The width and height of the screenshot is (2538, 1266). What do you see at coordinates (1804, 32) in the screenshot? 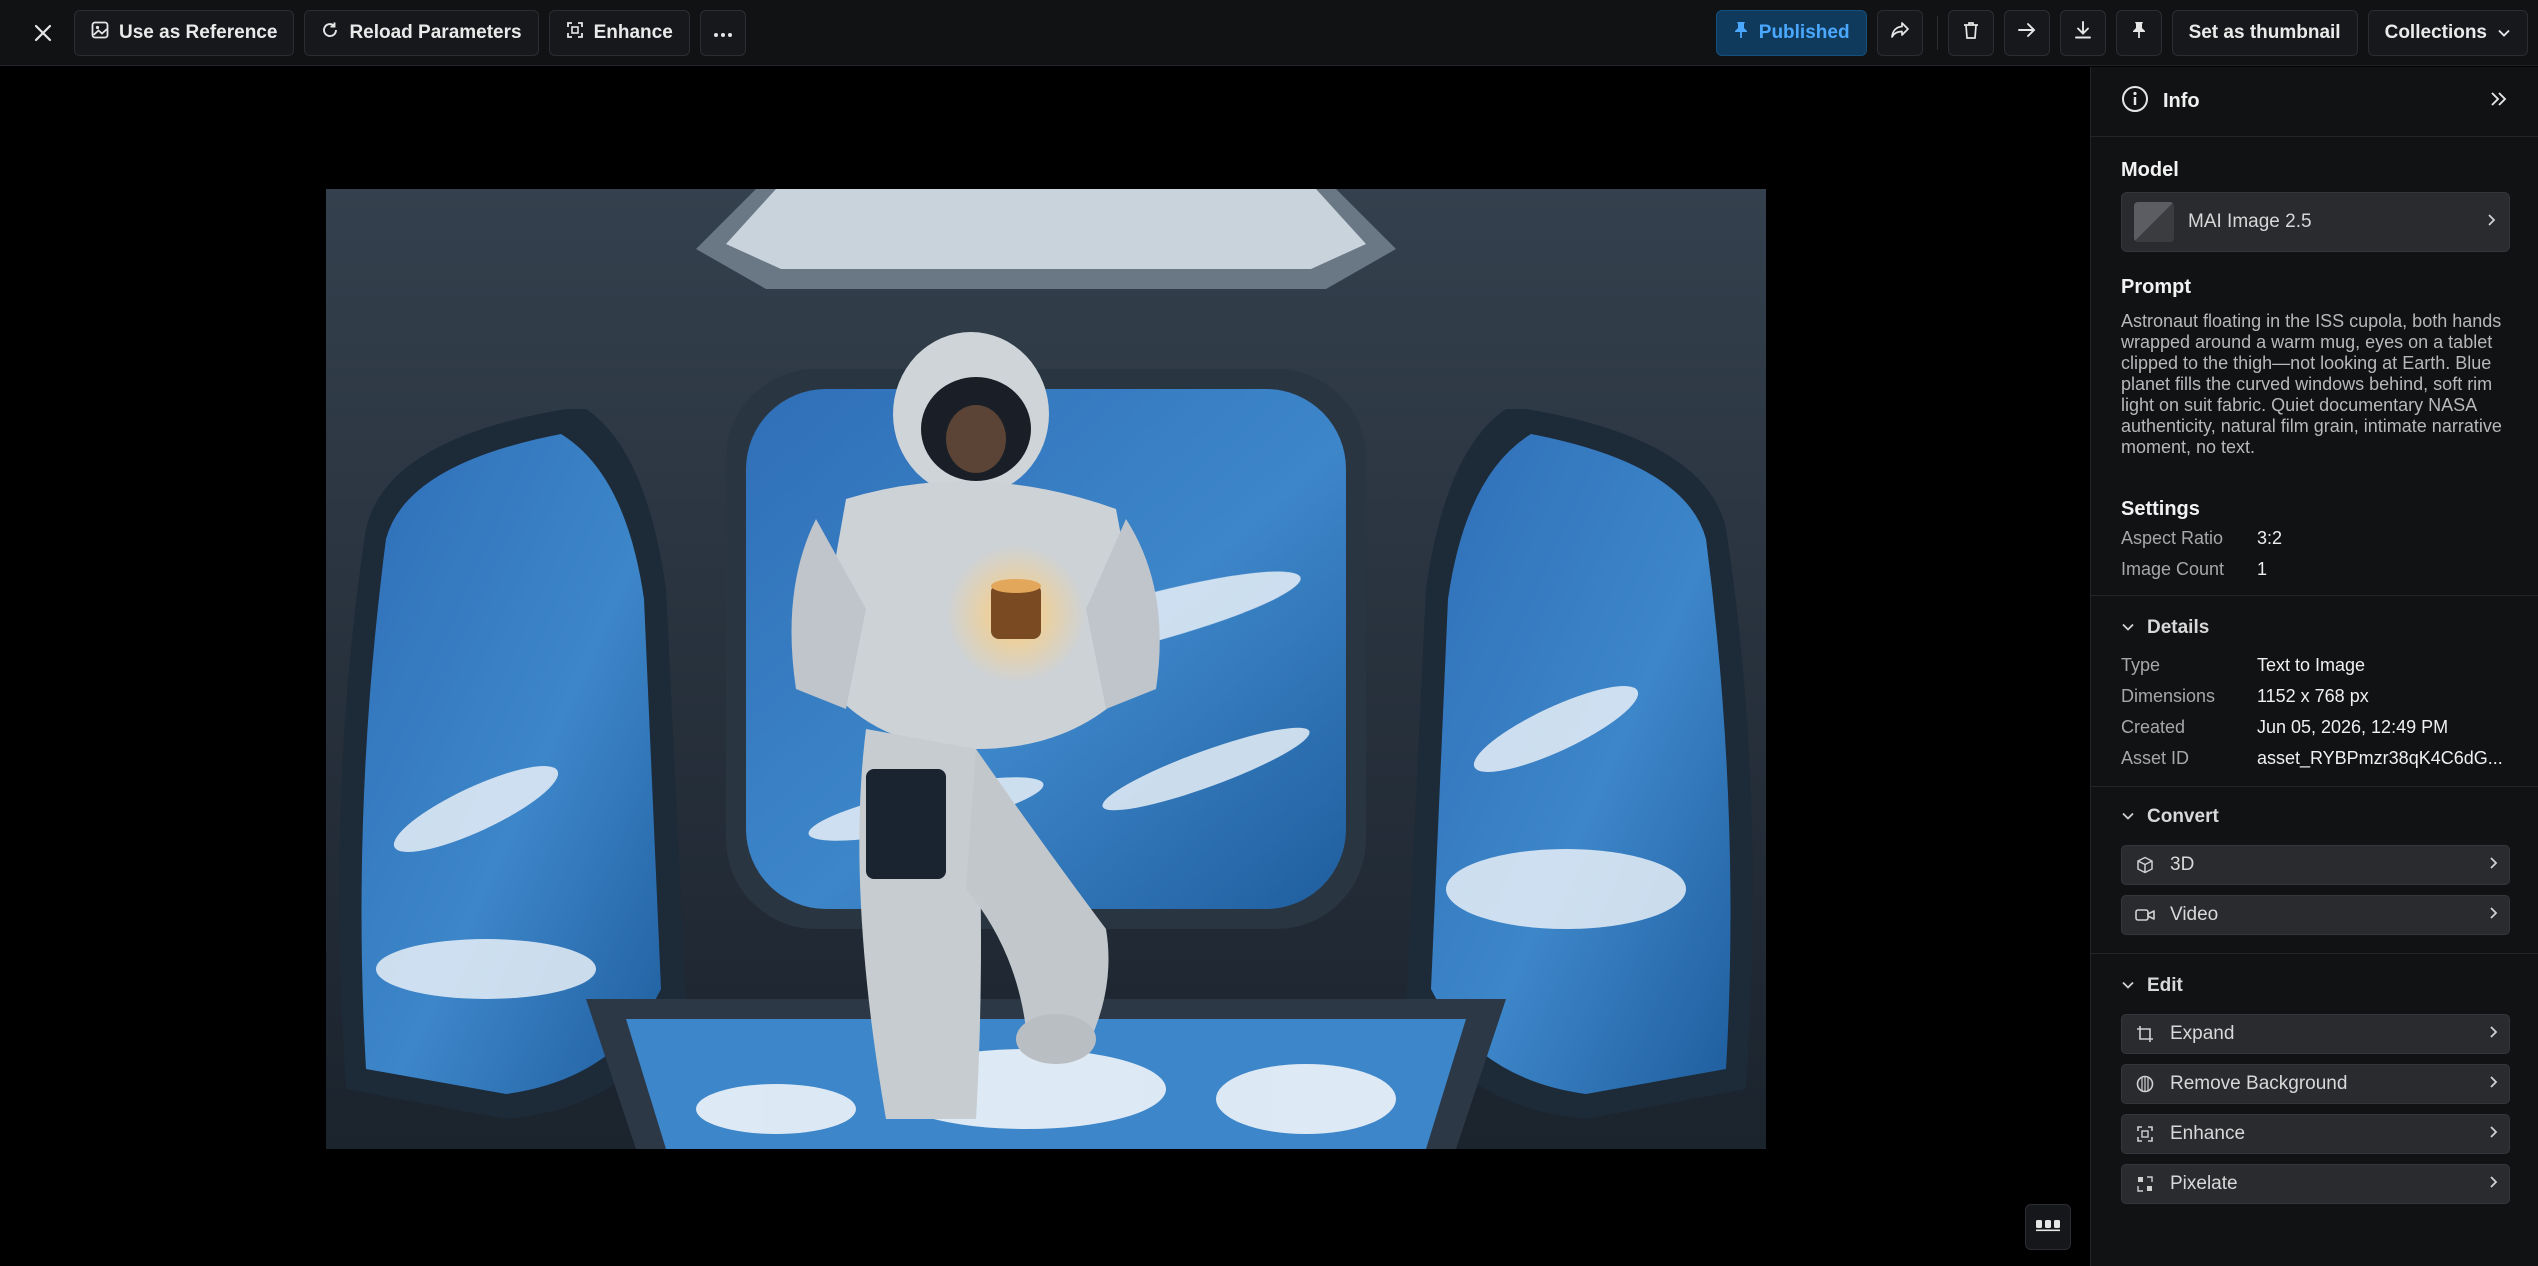
I see `published-label: Published` at bounding box center [1804, 32].